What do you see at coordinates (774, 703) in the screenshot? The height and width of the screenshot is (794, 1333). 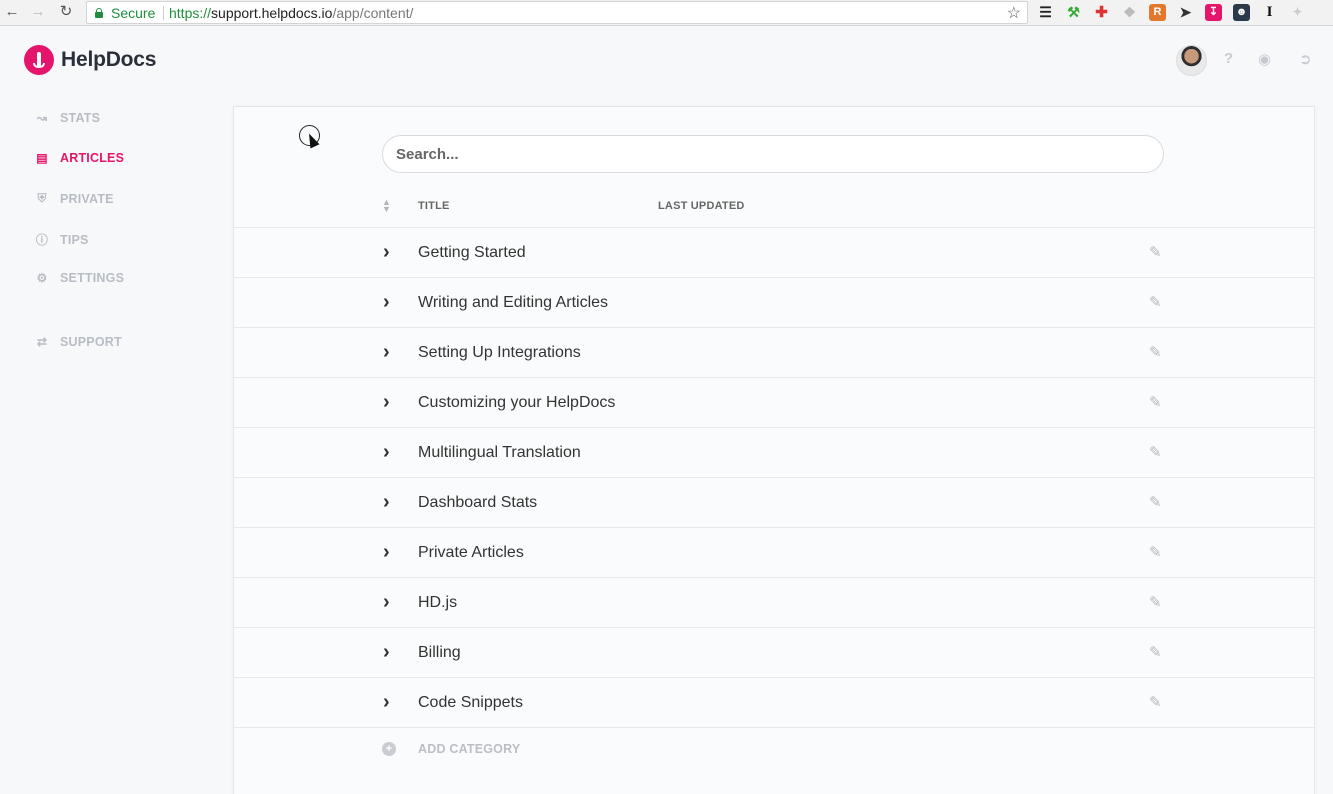 I see `category-row: › Code Snippets ✎` at bounding box center [774, 703].